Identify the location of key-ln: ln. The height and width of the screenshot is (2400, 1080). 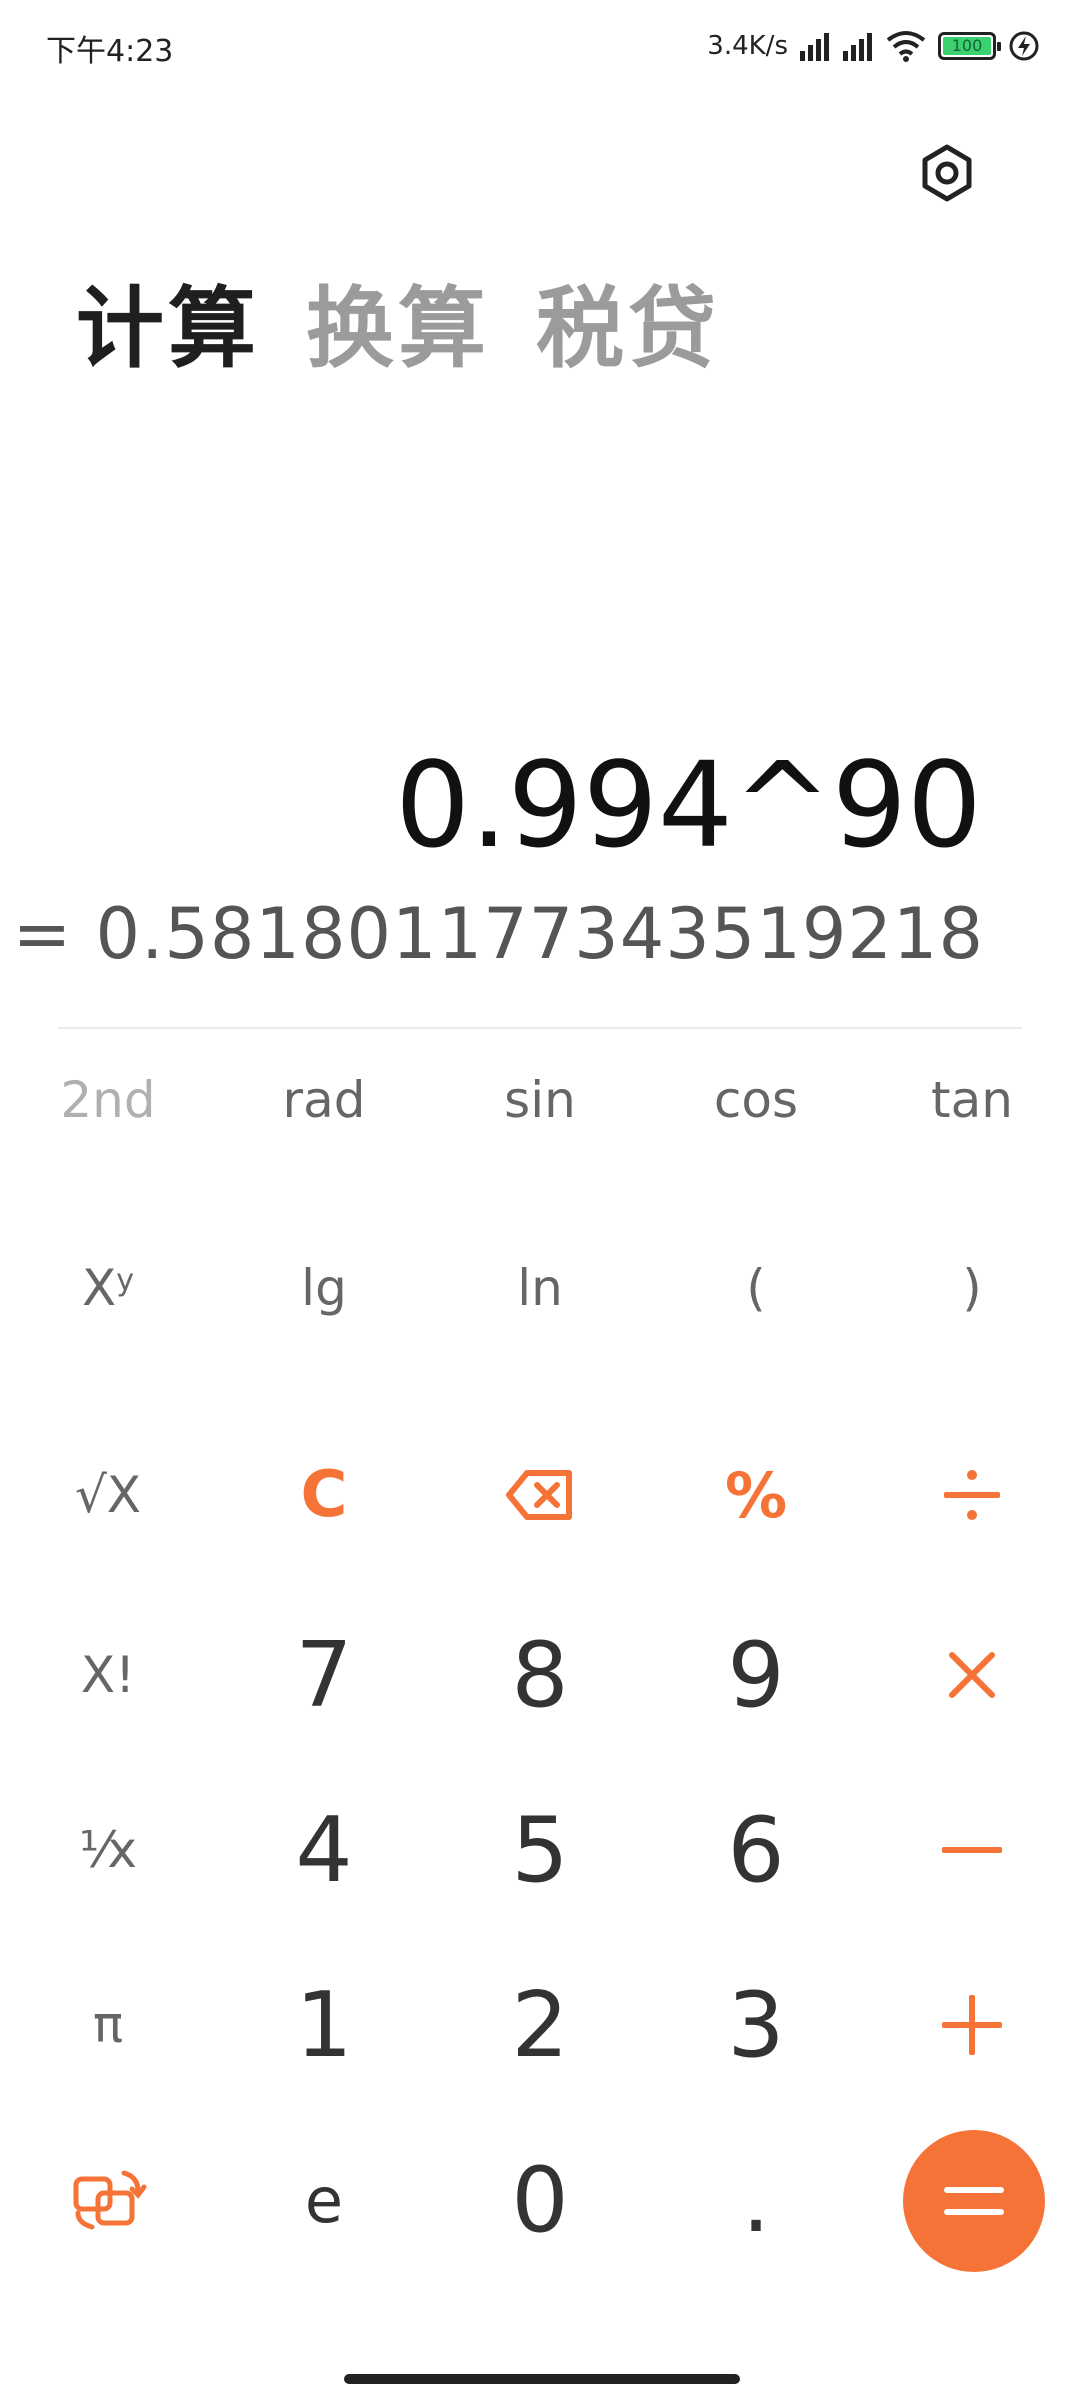
(540, 1288).